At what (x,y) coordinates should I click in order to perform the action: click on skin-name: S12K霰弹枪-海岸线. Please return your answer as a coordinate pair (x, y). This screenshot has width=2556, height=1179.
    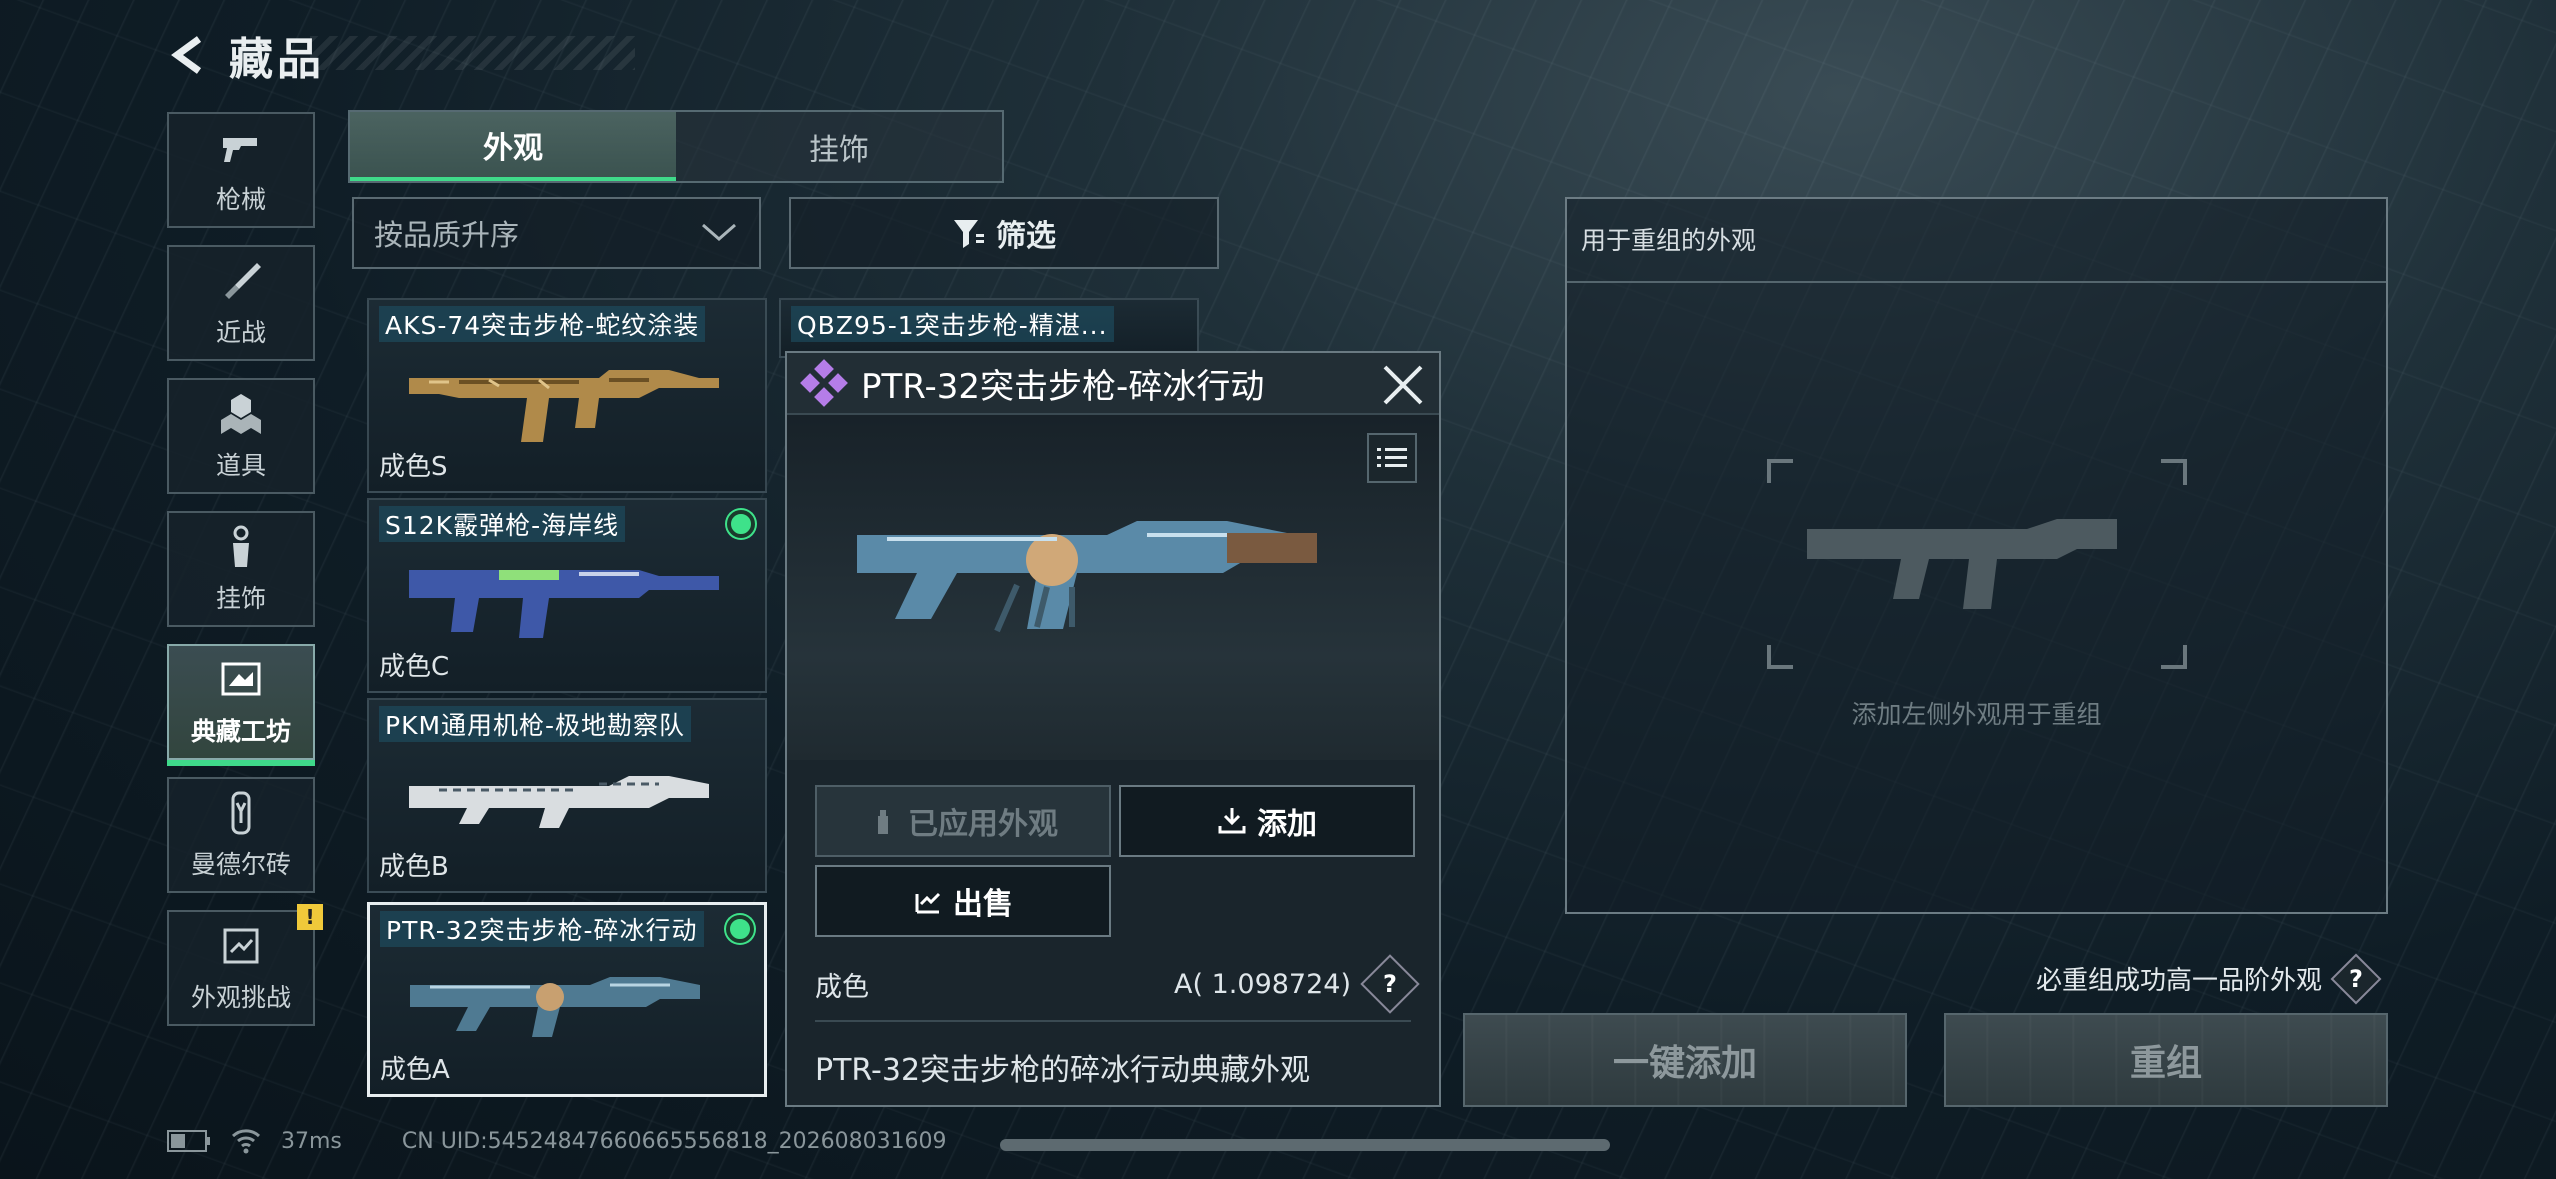
    Looking at the image, I should click on (502, 524).